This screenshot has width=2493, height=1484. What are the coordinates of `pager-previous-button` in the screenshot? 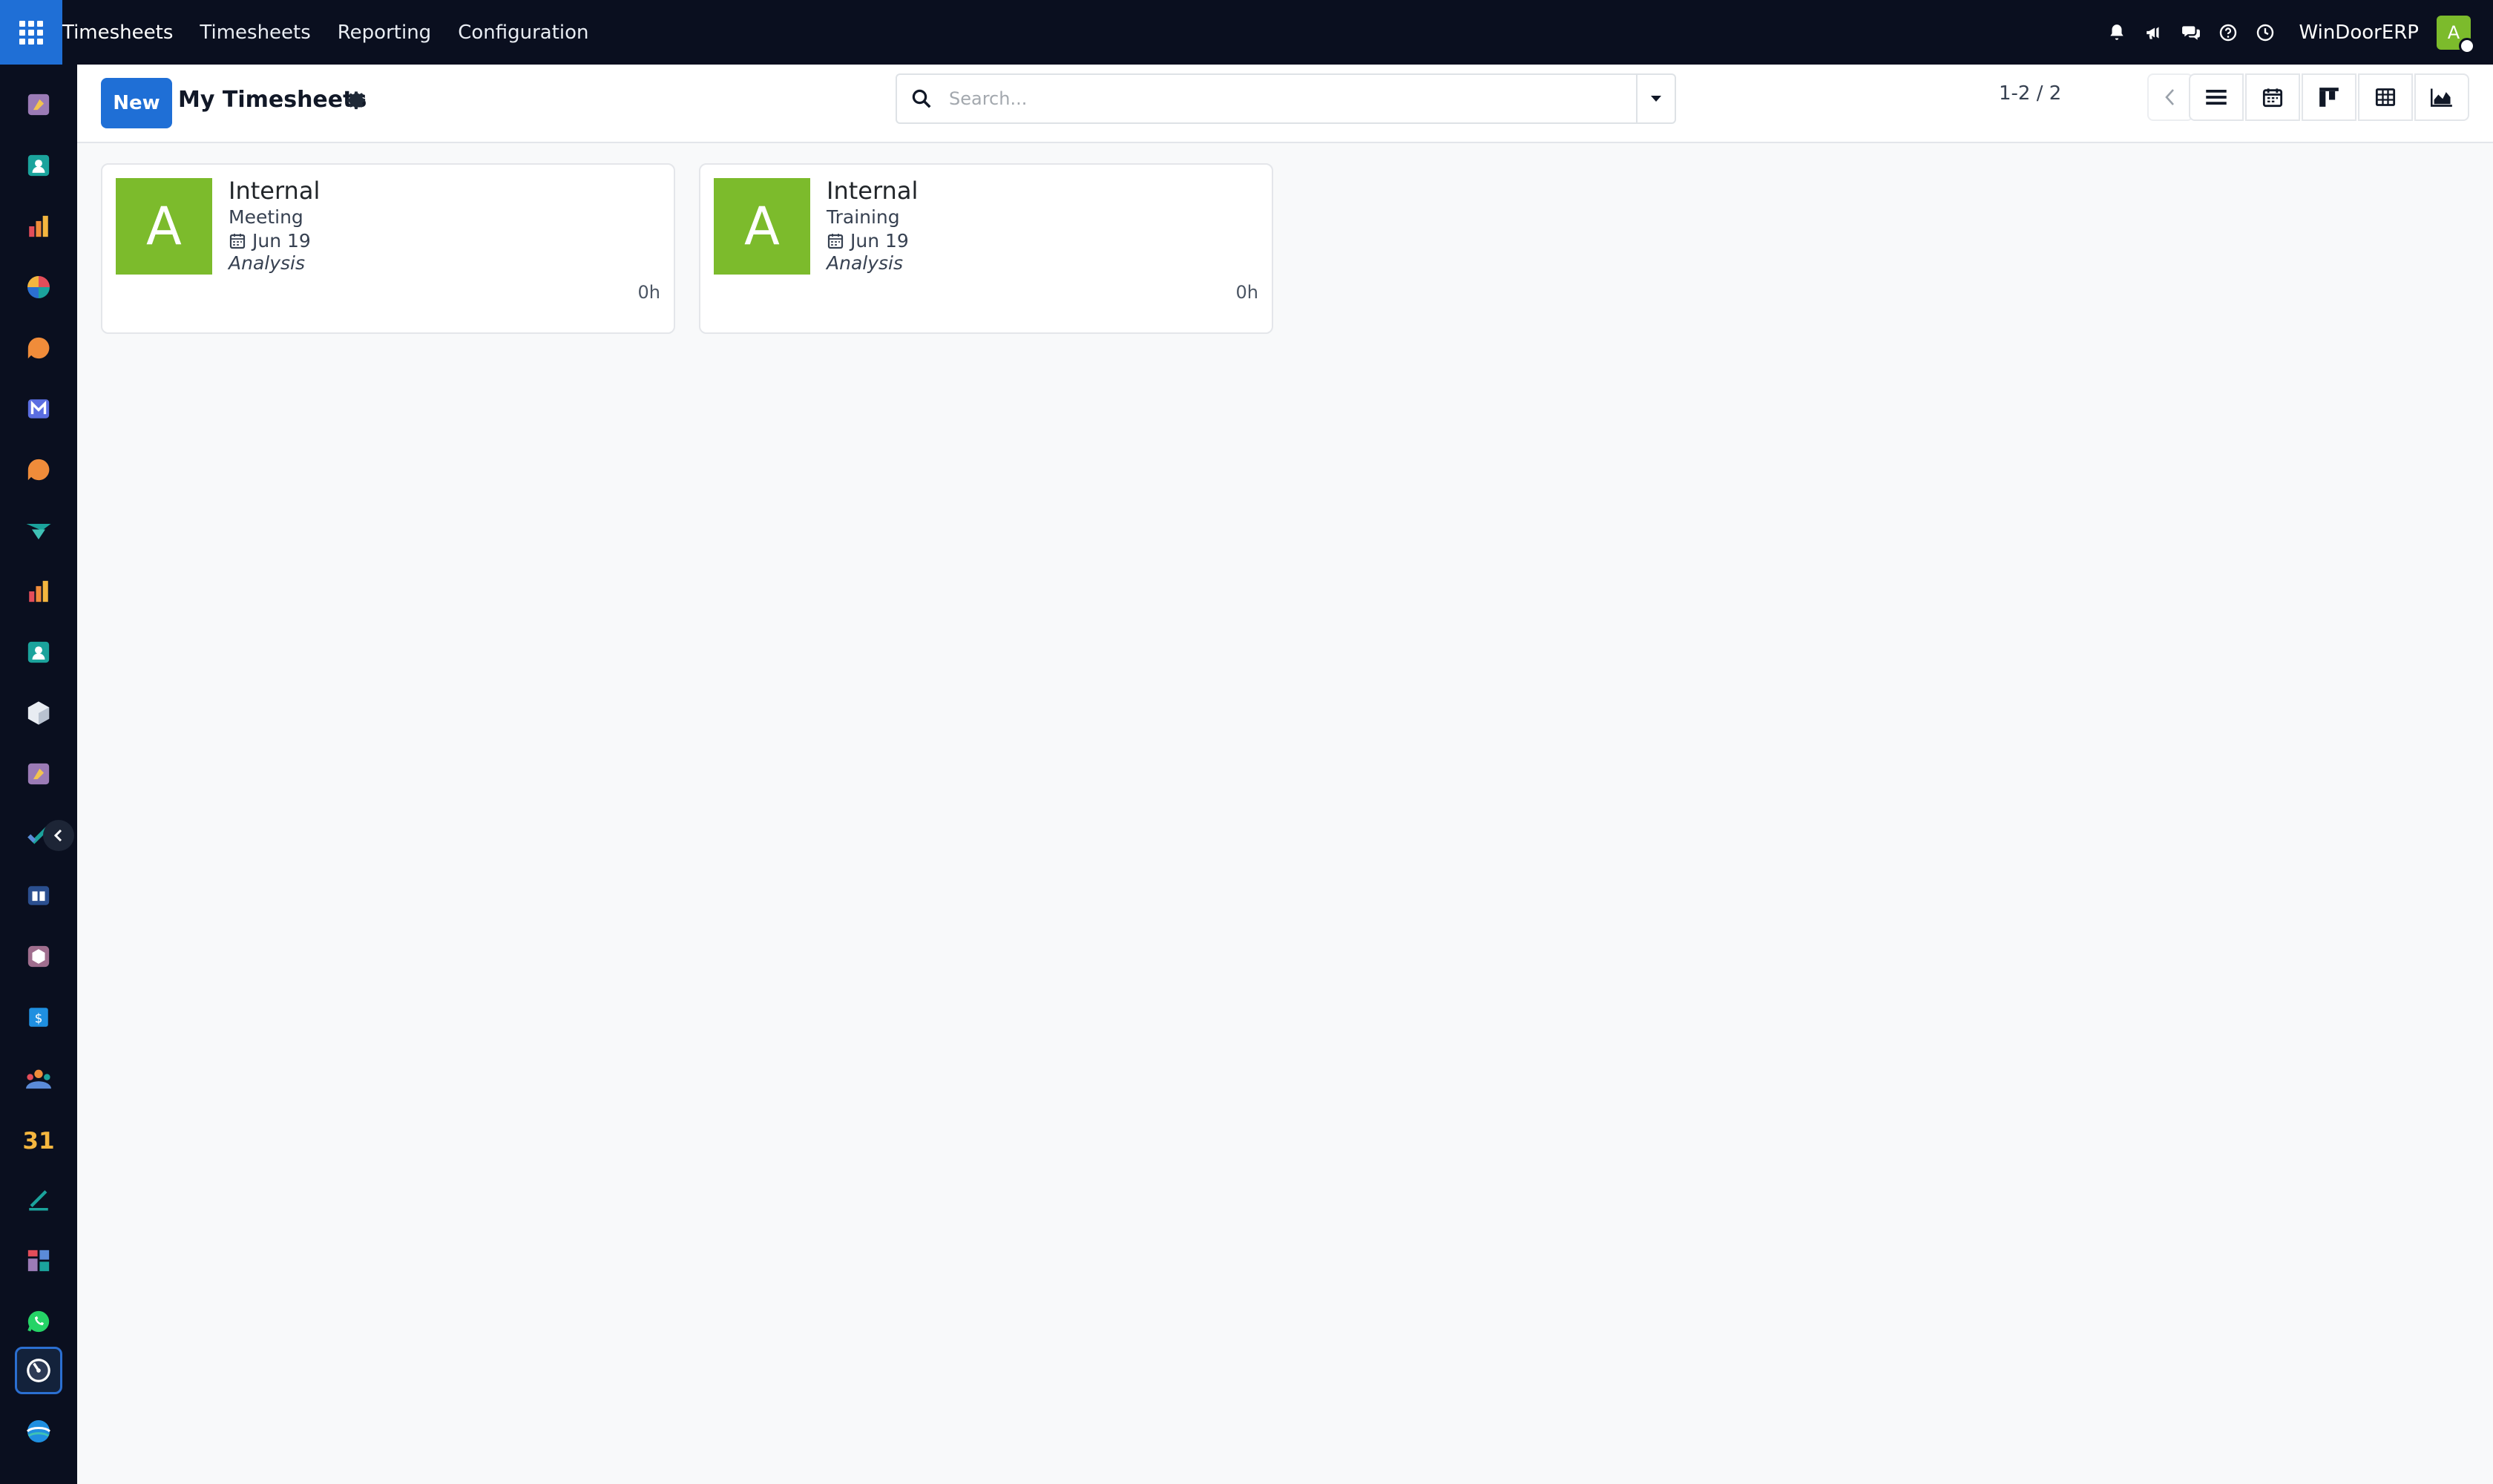 It's located at (2170, 97).